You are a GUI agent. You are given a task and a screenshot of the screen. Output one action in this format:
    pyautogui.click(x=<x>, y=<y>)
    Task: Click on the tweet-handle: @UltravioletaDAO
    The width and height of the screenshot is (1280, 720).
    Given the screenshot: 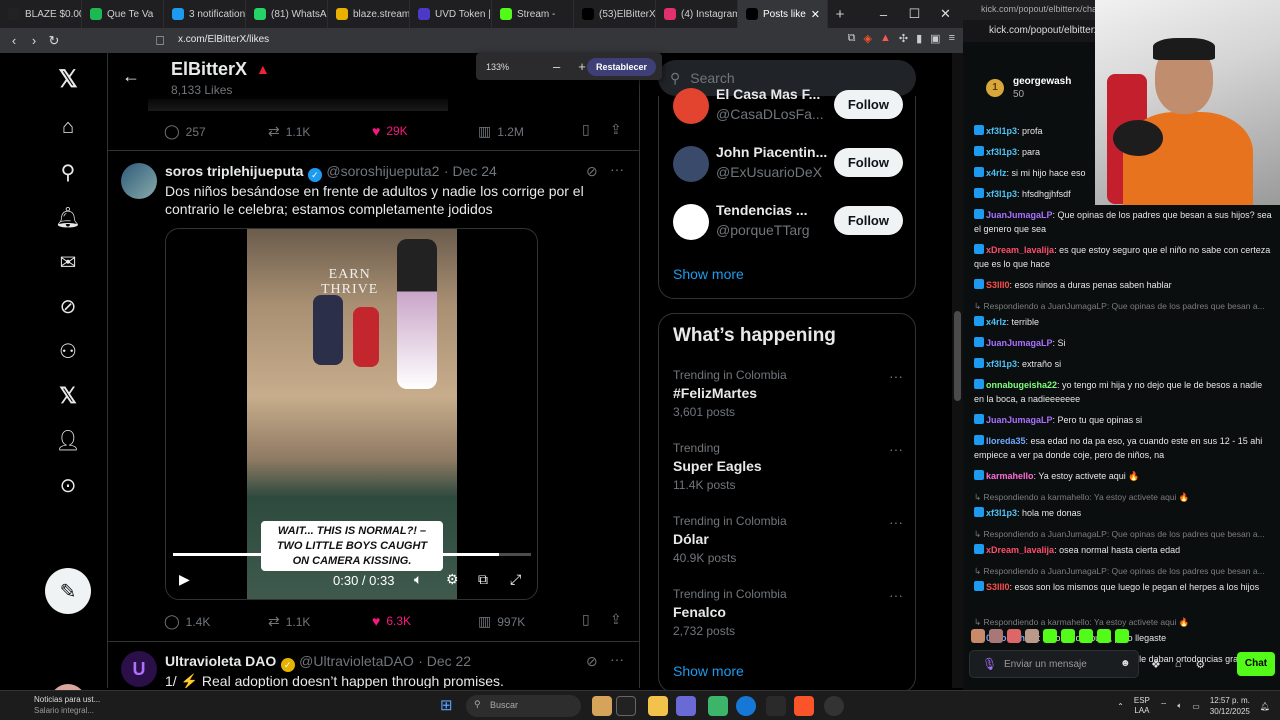 What is the action you would take?
    pyautogui.click(x=356, y=661)
    